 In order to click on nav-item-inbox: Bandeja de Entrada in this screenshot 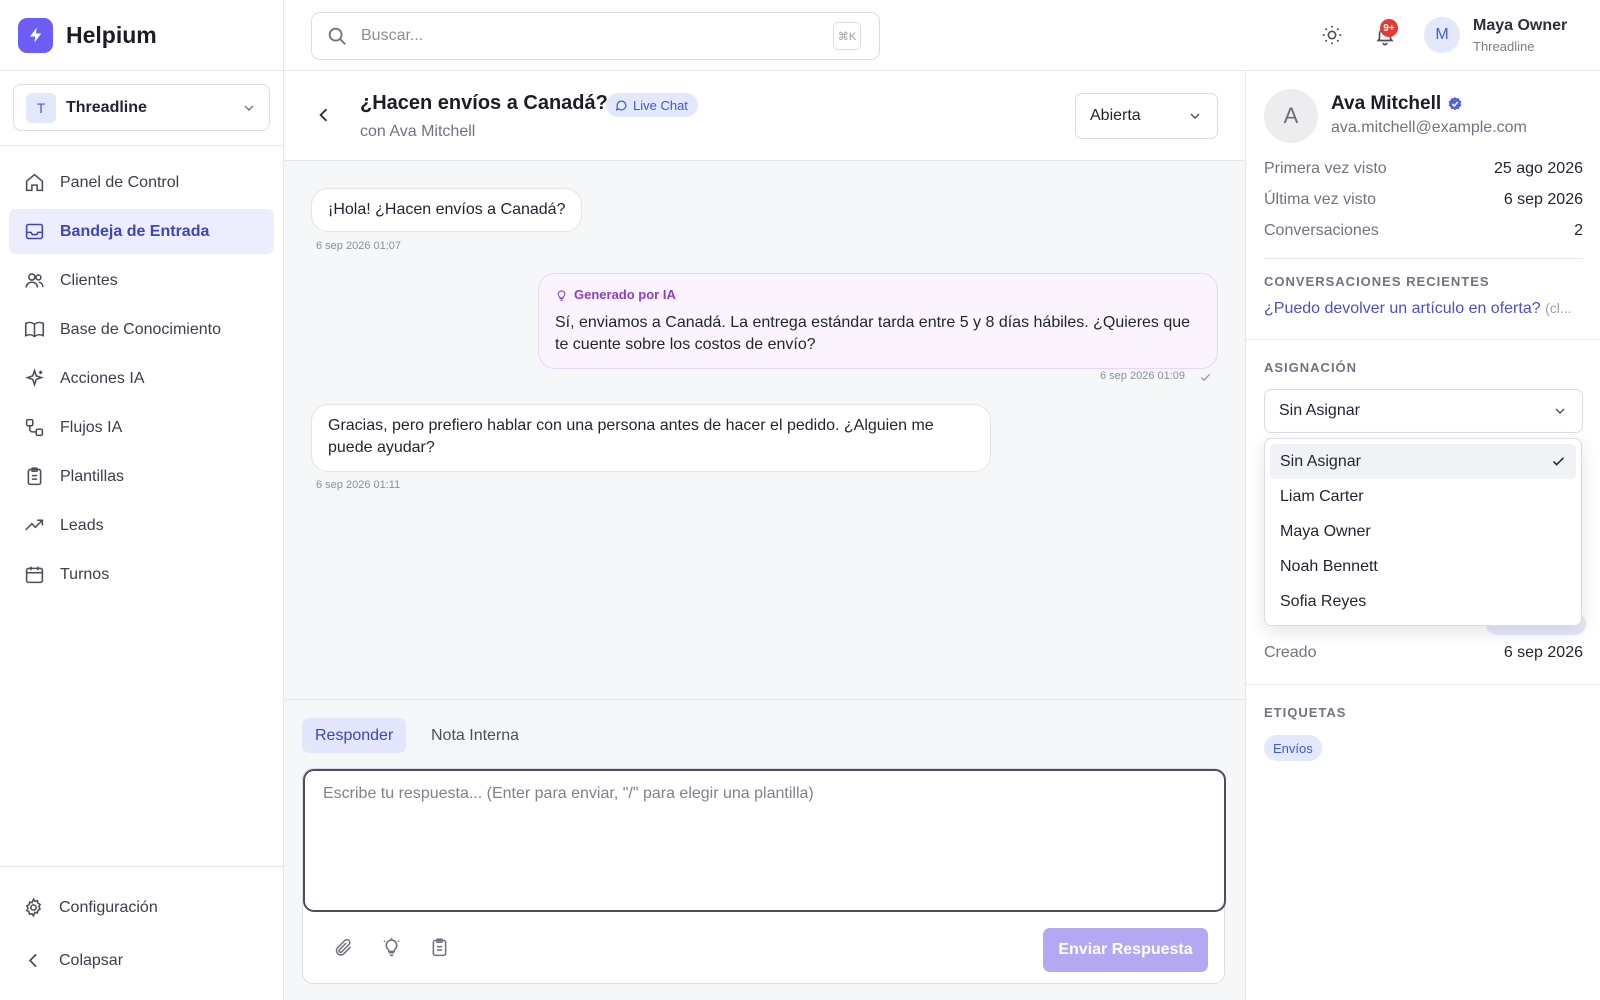, I will do `click(141, 231)`.